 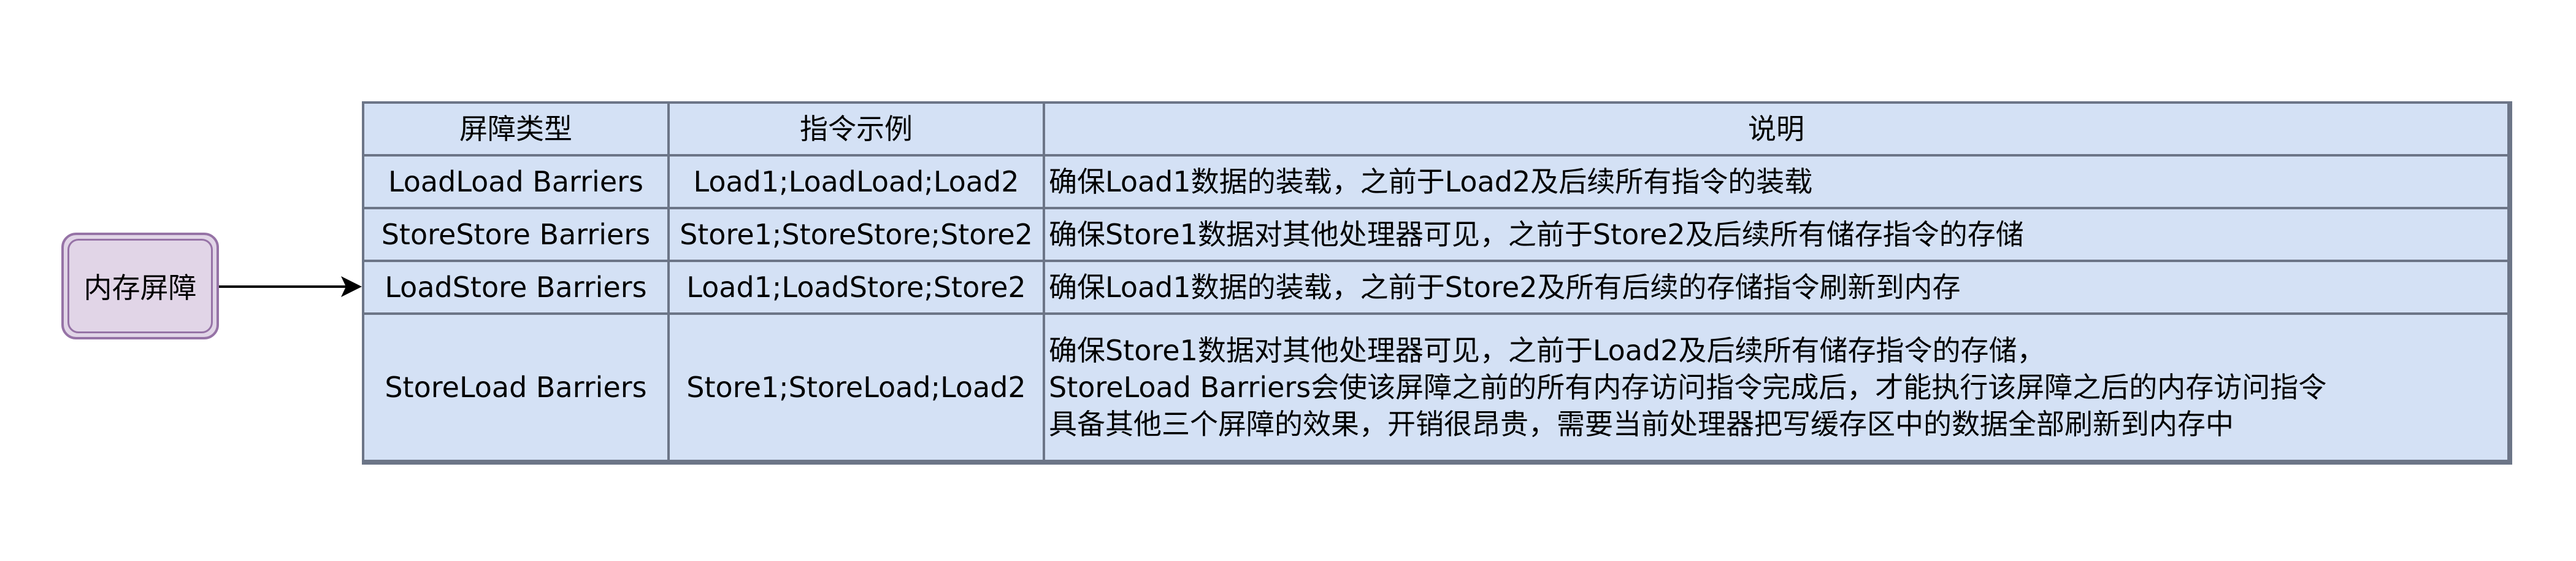 What do you see at coordinates (1777, 129) in the screenshot?
I see `header-description: 说明` at bounding box center [1777, 129].